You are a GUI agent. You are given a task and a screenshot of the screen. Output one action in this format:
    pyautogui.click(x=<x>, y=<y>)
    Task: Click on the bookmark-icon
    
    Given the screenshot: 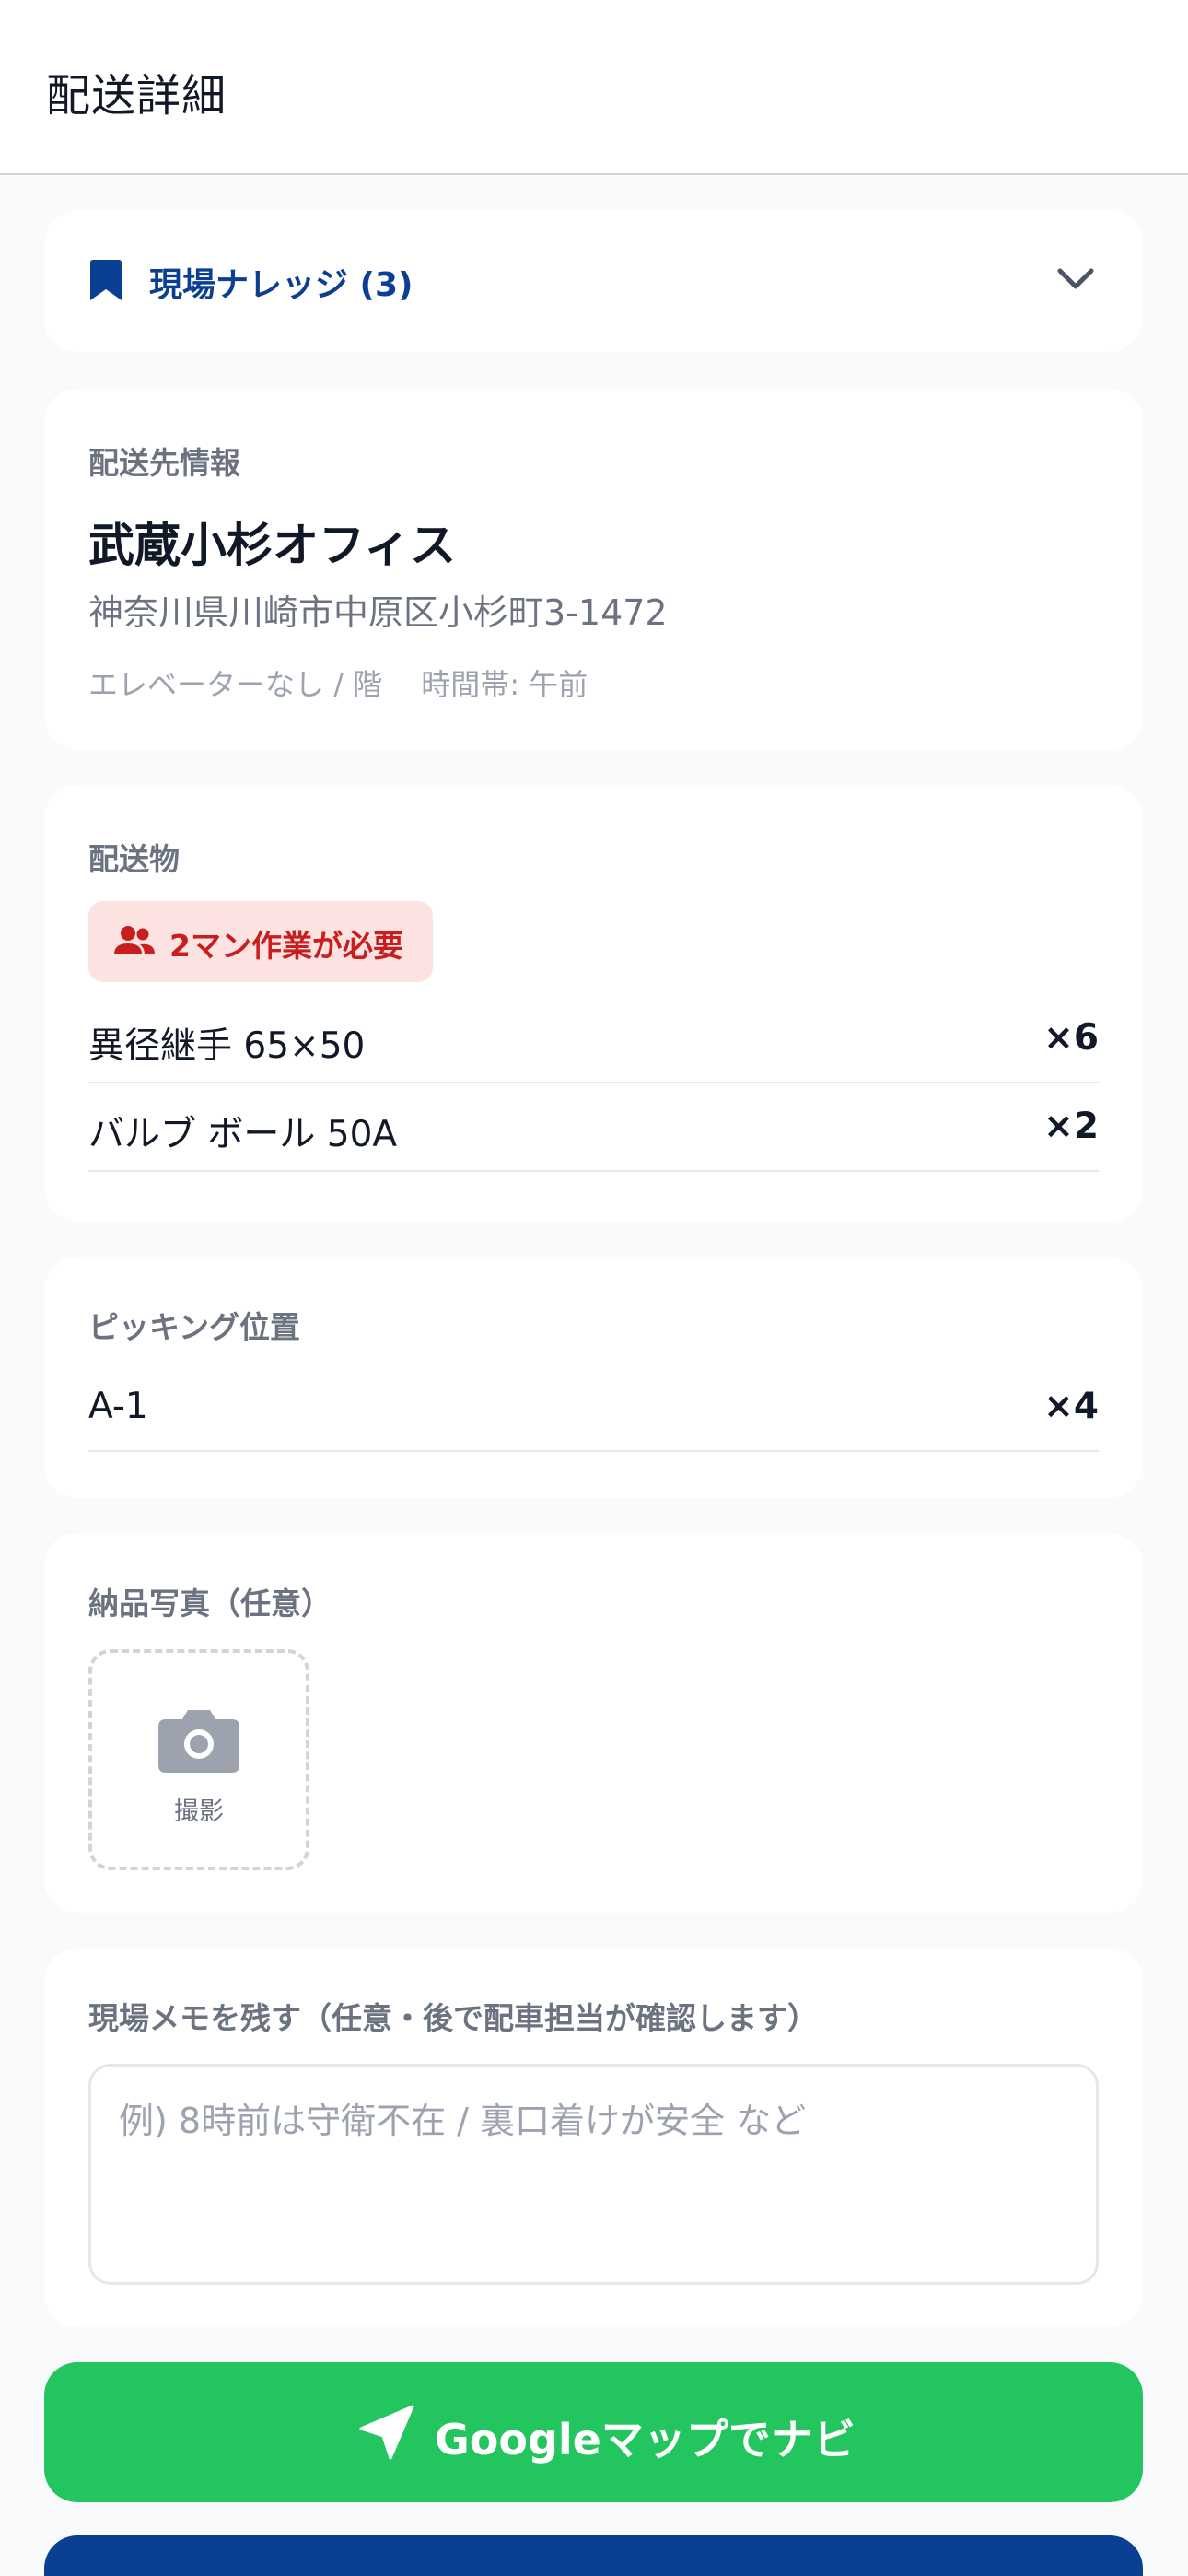 What is the action you would take?
    pyautogui.click(x=106, y=280)
    